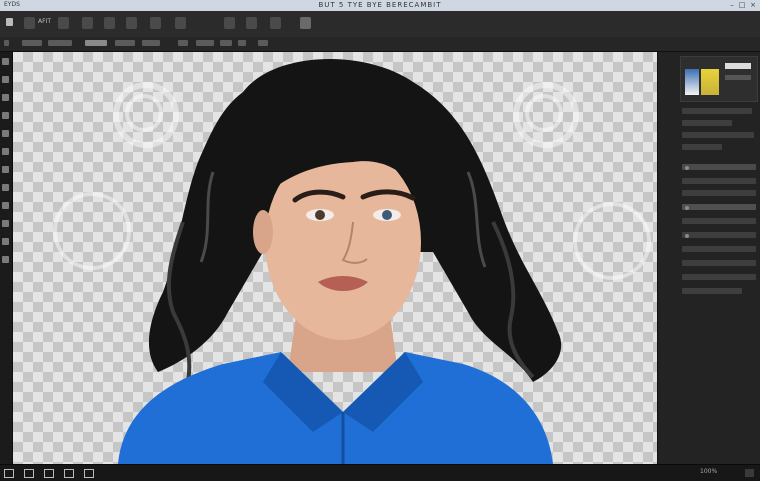 The width and height of the screenshot is (760, 481). What do you see at coordinates (5, 169) in the screenshot?
I see `gradient-tool-icon` at bounding box center [5, 169].